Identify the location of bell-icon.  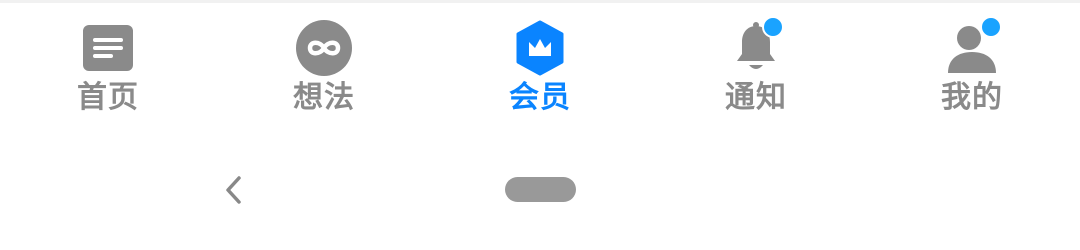
(756, 47).